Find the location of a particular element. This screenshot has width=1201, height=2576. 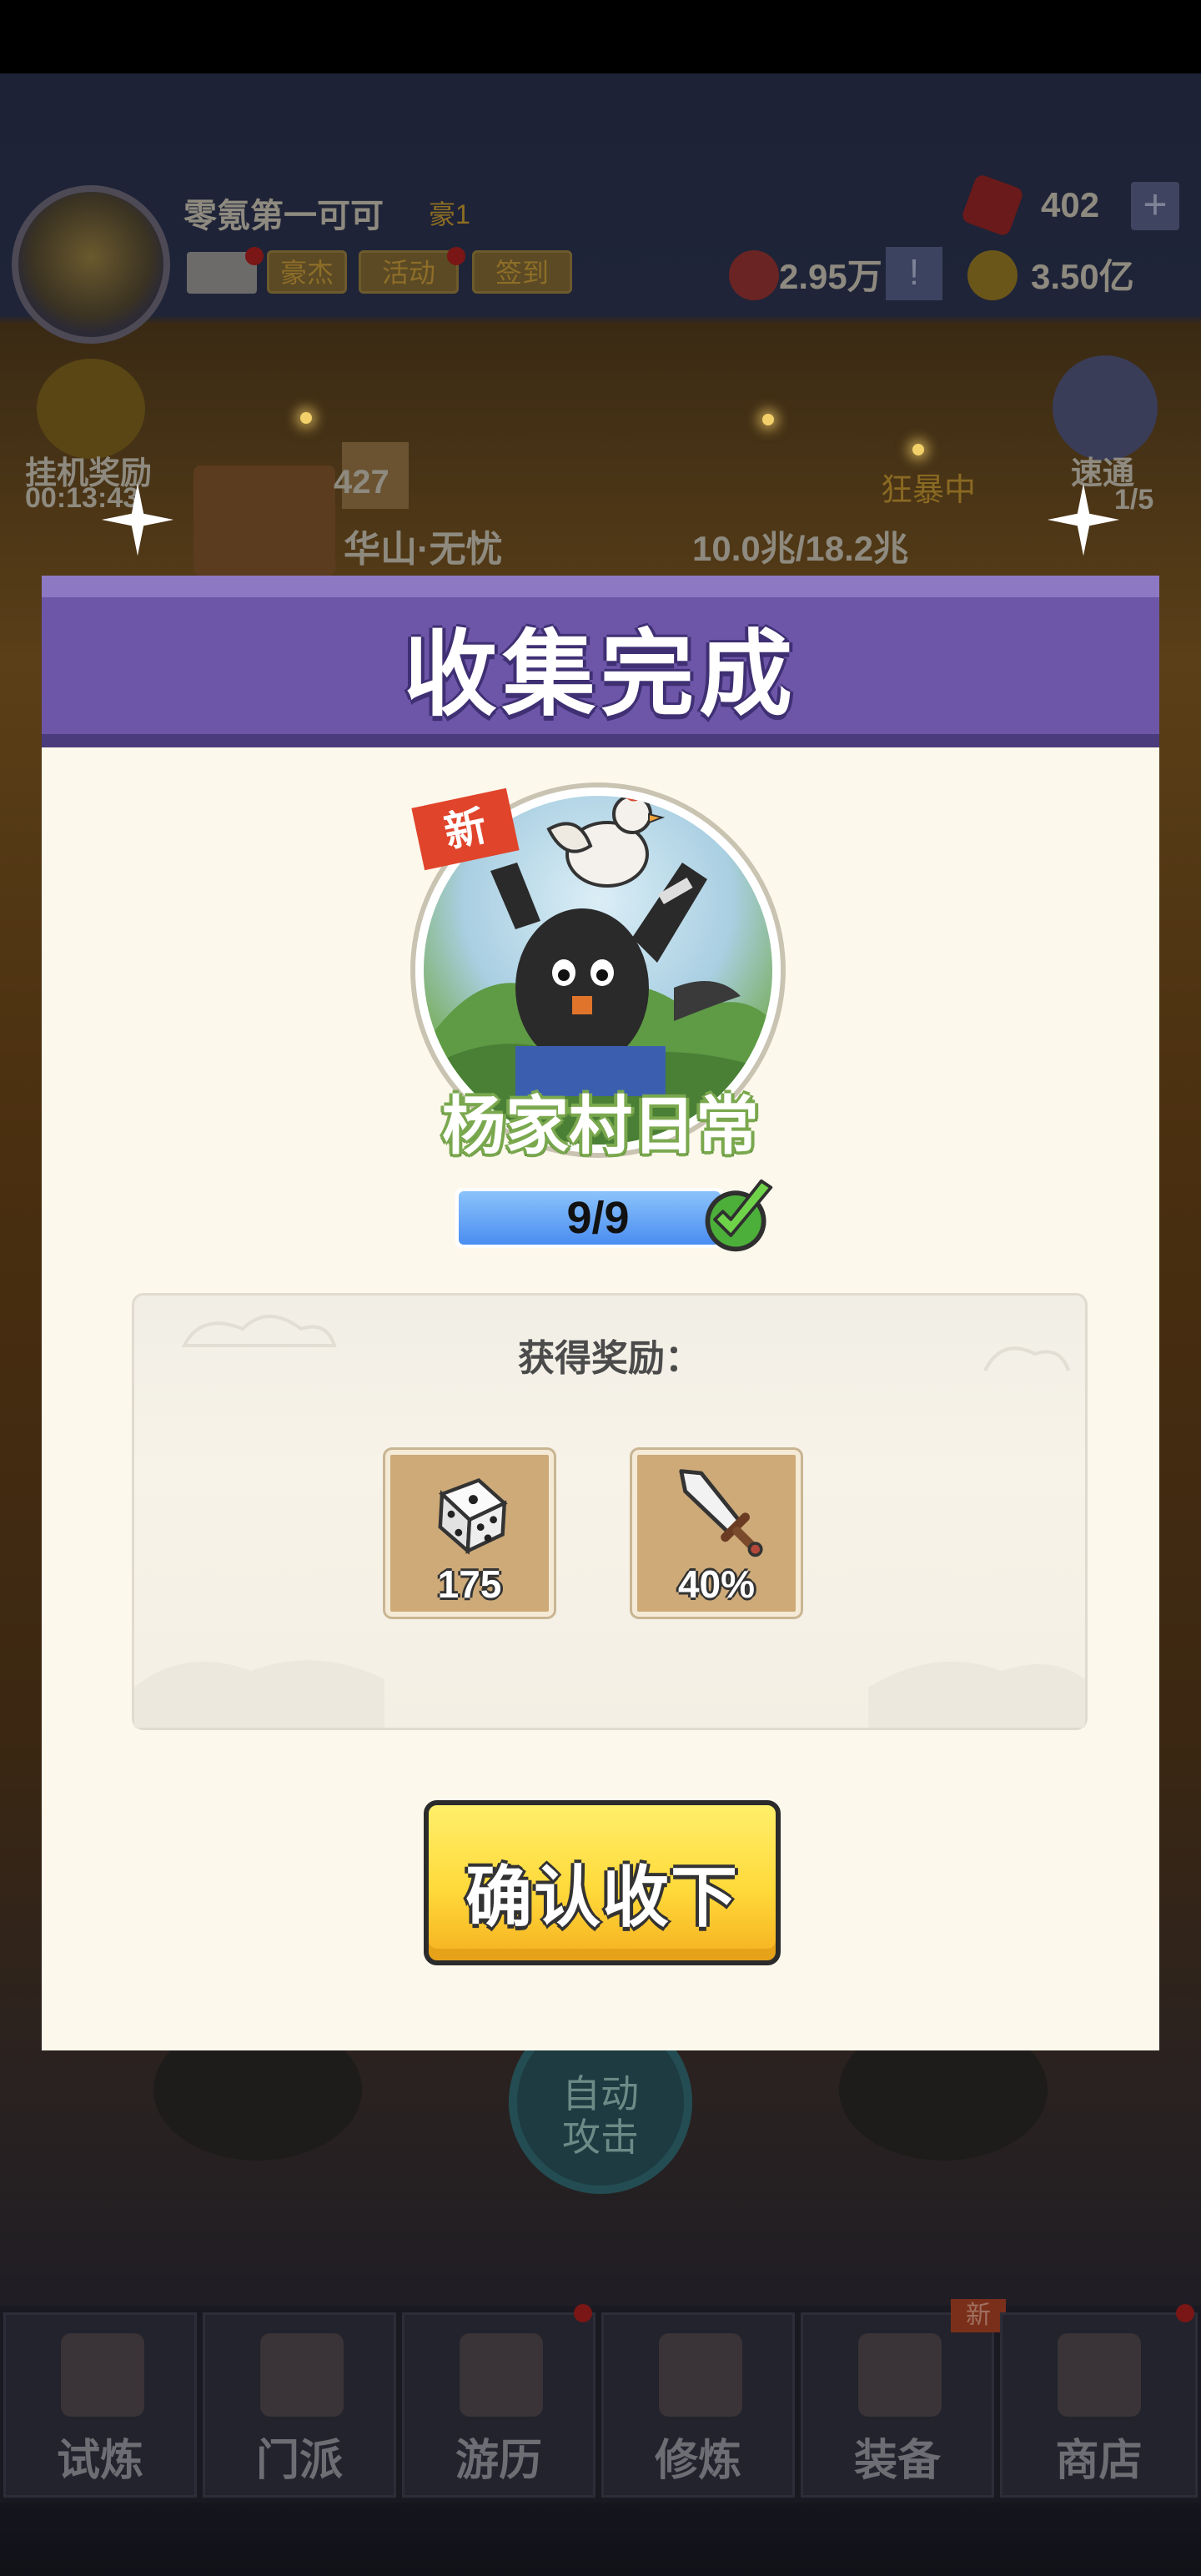

status-bar is located at coordinates (601, 36).